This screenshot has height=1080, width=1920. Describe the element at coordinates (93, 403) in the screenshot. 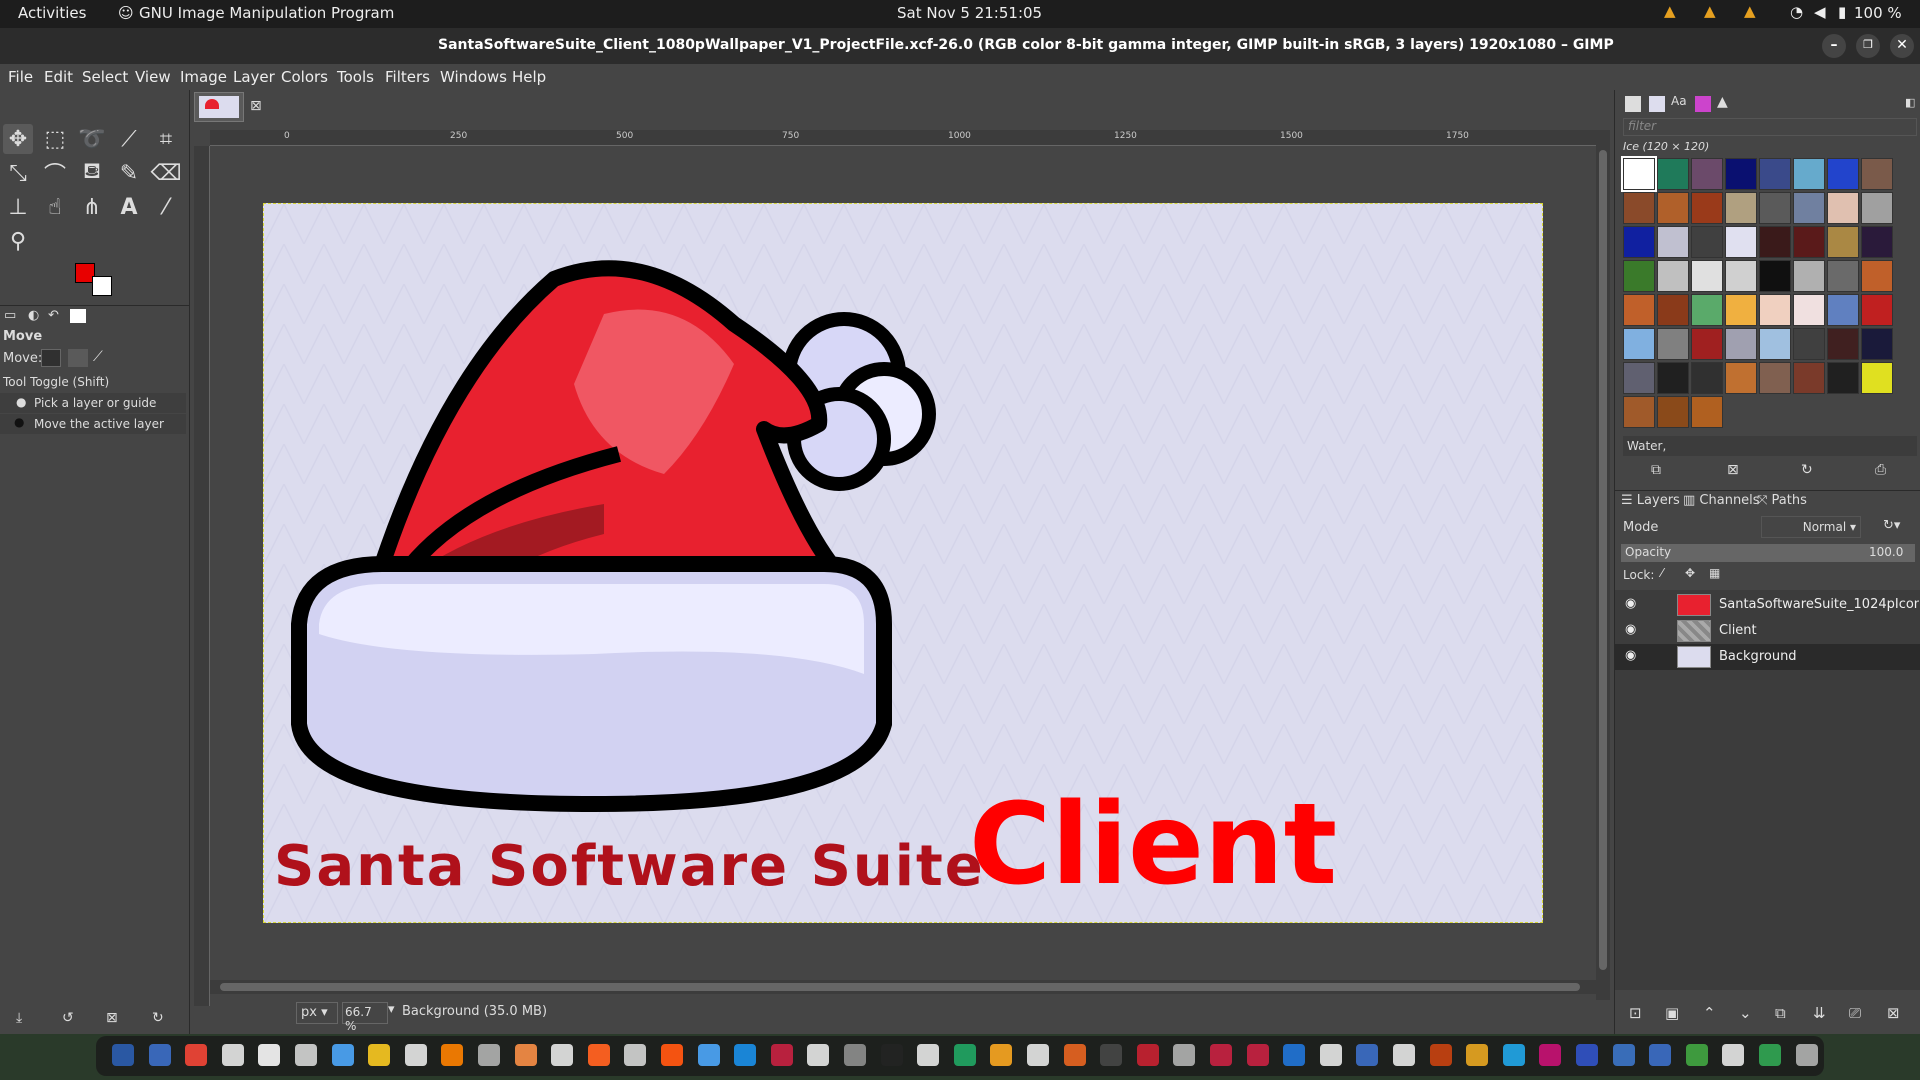

I see `option-pick-layer: ● Pick a layer or guide` at that location.